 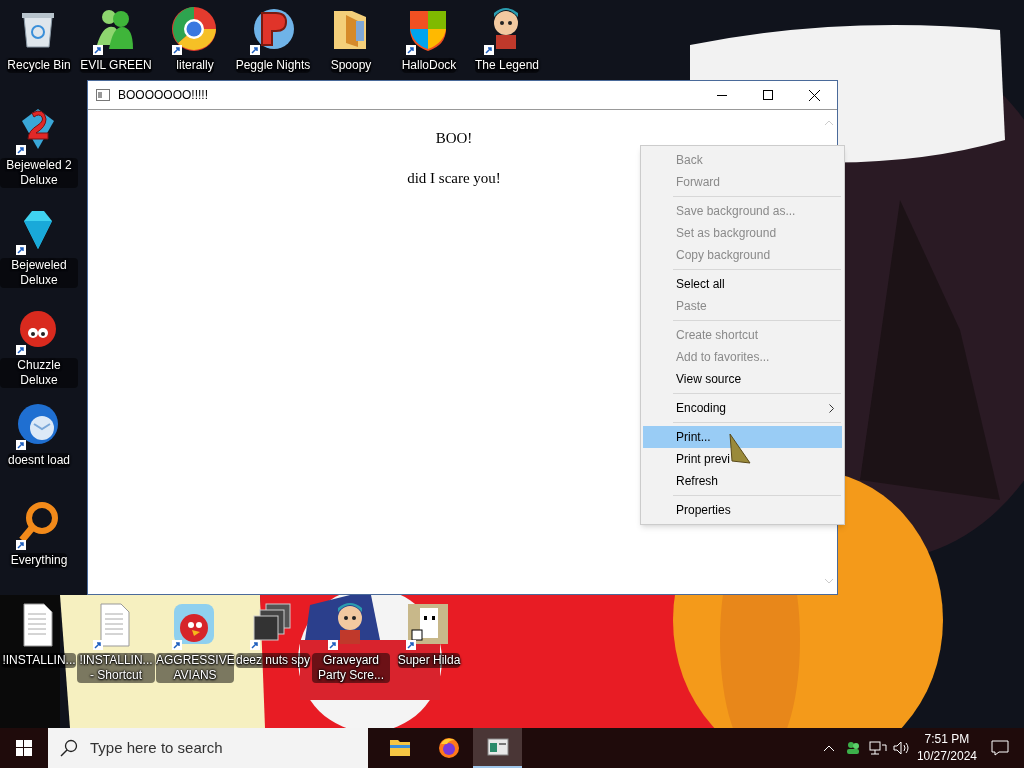 What do you see at coordinates (163, 95) in the screenshot?
I see `window-title: BOOOOOOO!!!!!` at bounding box center [163, 95].